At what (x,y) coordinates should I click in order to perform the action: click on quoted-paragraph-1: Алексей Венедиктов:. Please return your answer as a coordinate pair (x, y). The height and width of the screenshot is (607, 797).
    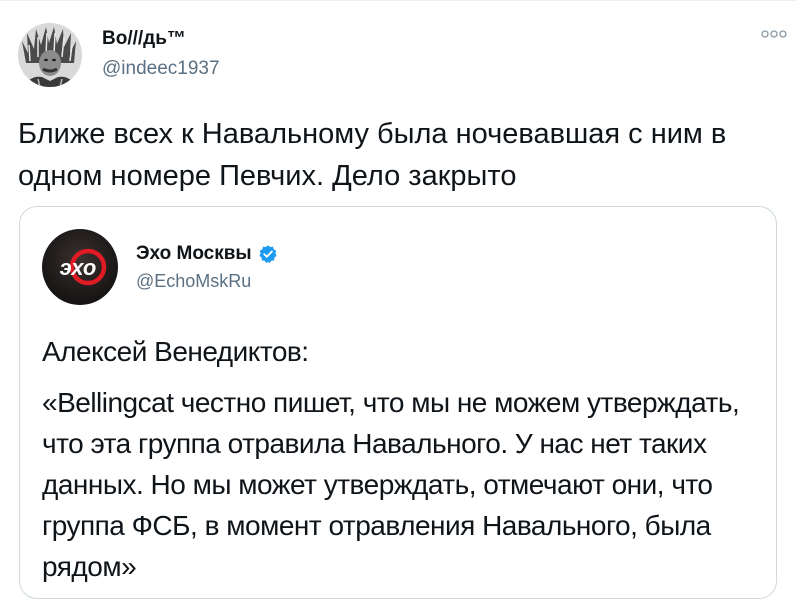
    Looking at the image, I should click on (175, 351).